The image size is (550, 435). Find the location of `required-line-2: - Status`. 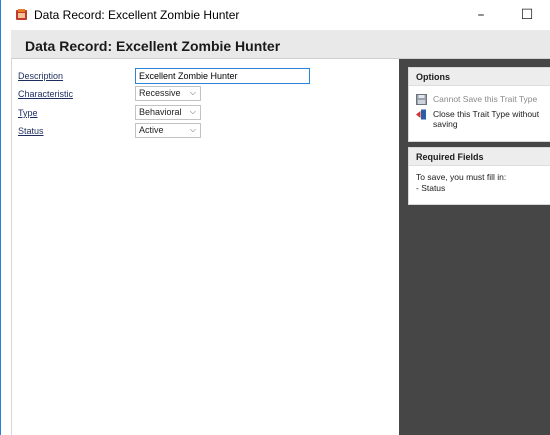

required-line-2: - Status is located at coordinates (431, 188).